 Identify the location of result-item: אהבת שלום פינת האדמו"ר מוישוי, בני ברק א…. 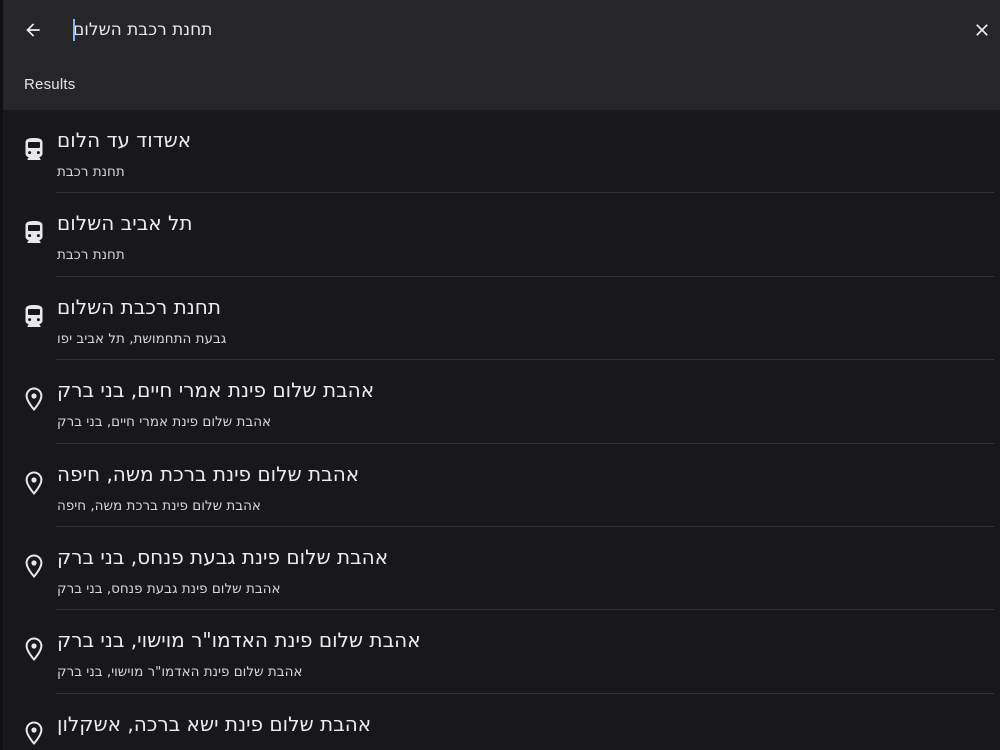
(501, 652).